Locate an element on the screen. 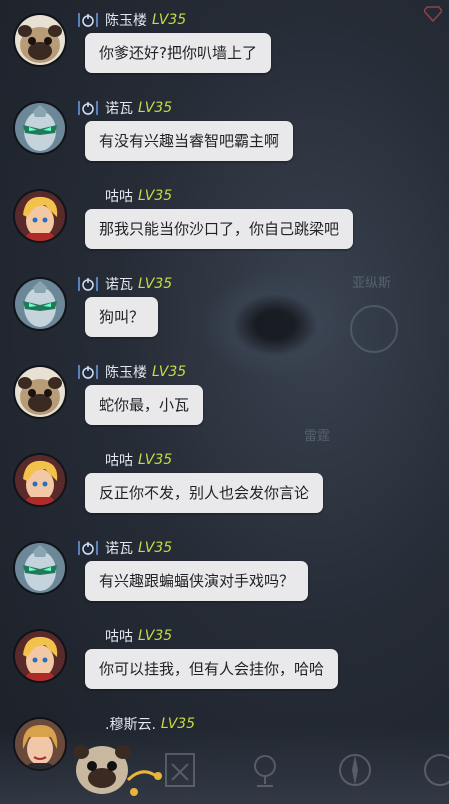 The height and width of the screenshot is (804, 449). message-bubble: 有兴趣跟蝙蝠侠演对手戏吗？ is located at coordinates (197, 581).